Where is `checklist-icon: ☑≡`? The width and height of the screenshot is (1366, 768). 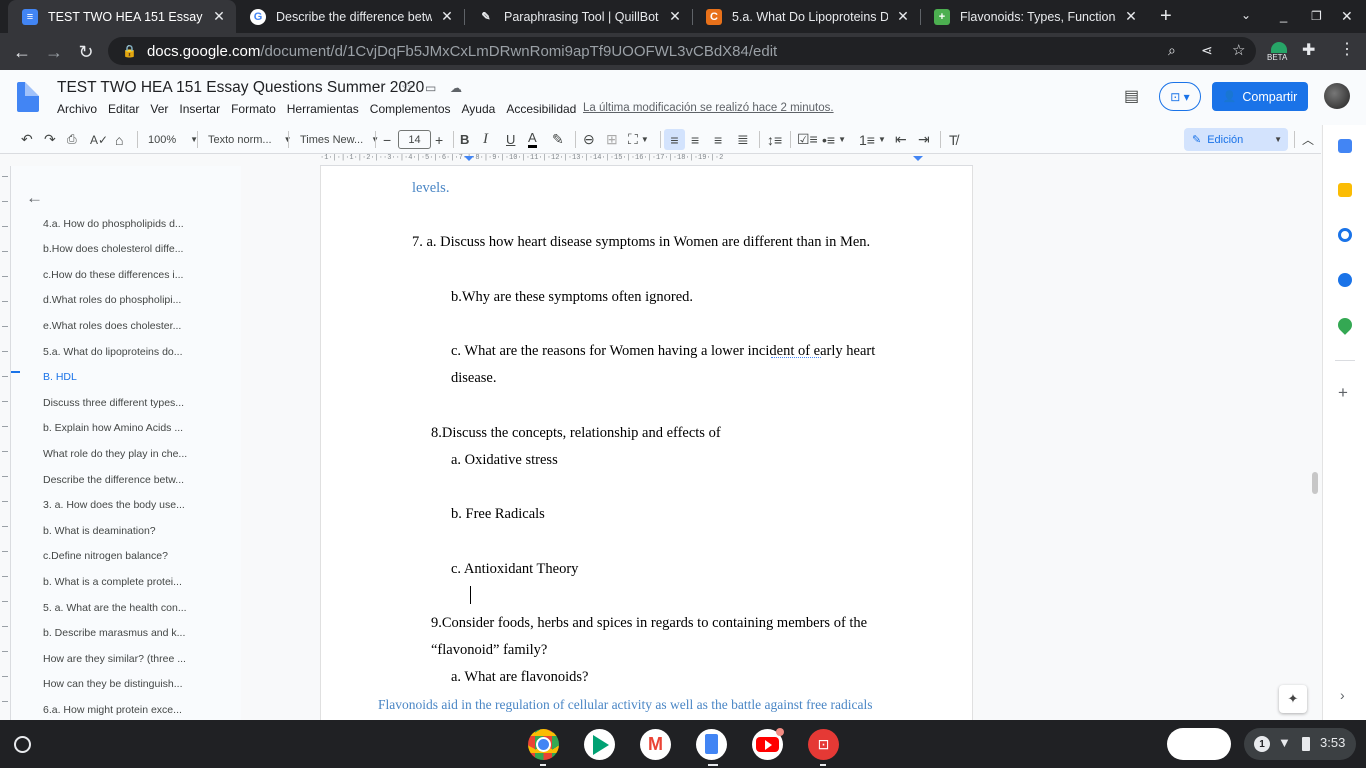
checklist-icon: ☑≡ is located at coordinates (807, 139).